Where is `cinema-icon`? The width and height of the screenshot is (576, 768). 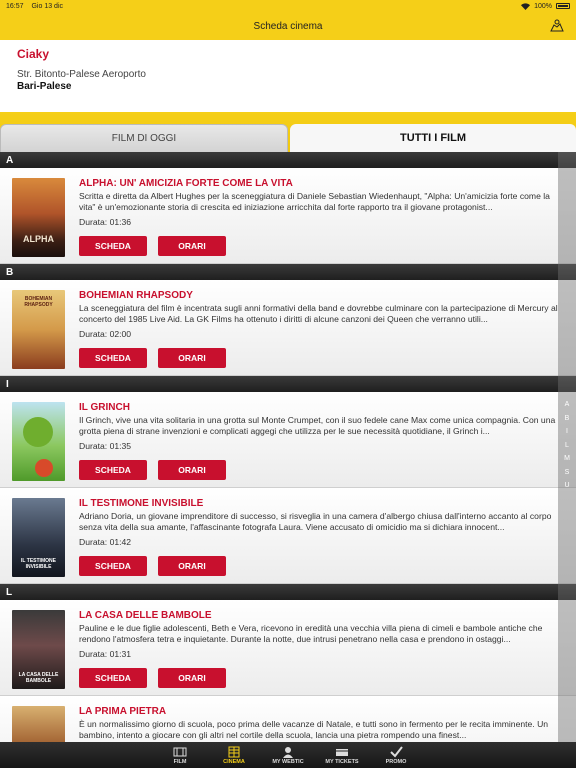 cinema-icon is located at coordinates (234, 751).